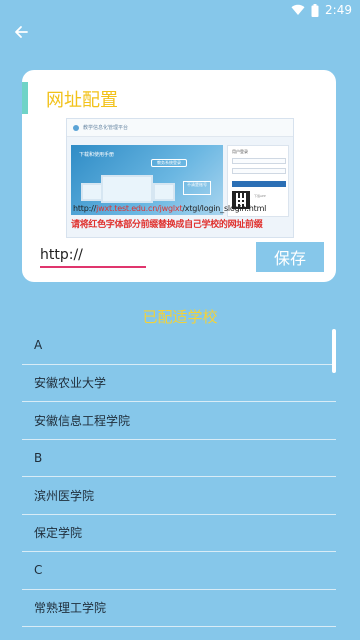 This screenshot has width=360, height=640. Describe the element at coordinates (180, 128) in the screenshot. I see `preview-header: 教学信息化管理平台` at that location.